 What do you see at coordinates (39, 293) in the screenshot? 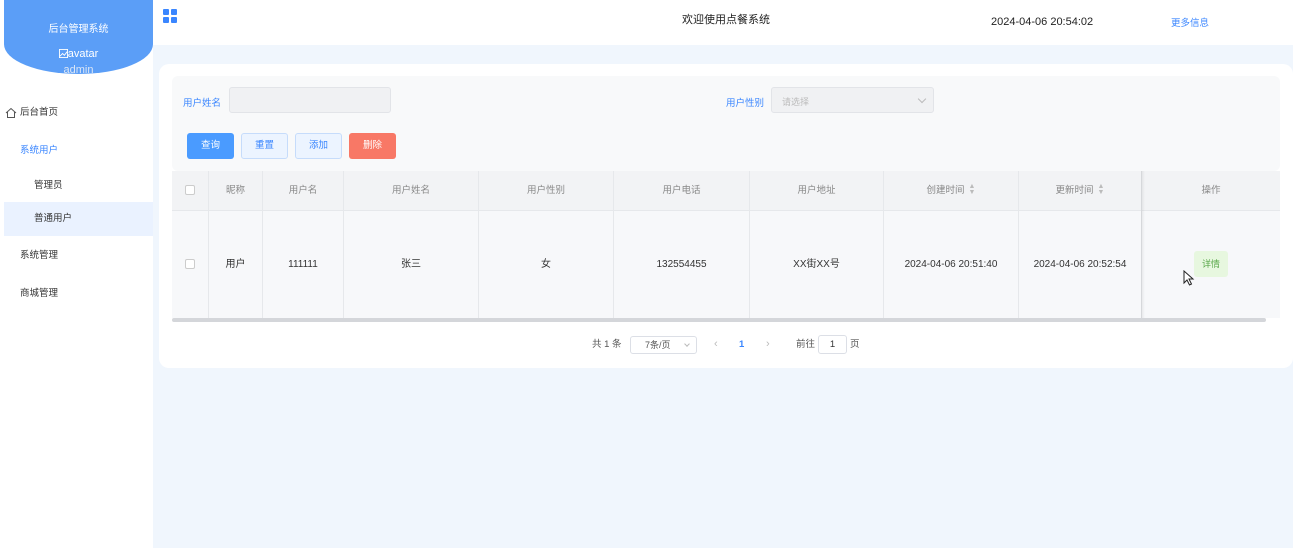
I see `sidebar-item-label: 商城管理` at bounding box center [39, 293].